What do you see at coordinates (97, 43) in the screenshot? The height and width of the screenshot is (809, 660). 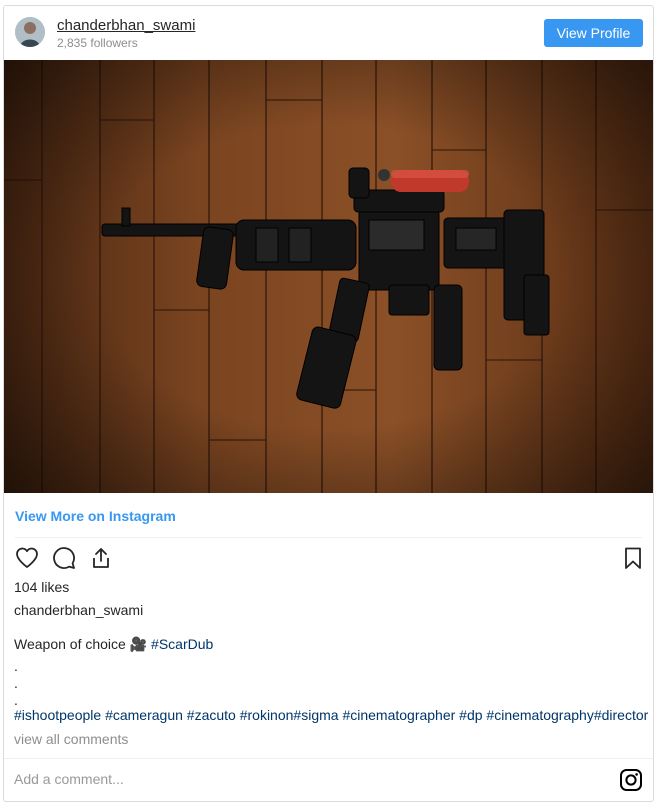 I see `follower-count: 2,835 followers` at bounding box center [97, 43].